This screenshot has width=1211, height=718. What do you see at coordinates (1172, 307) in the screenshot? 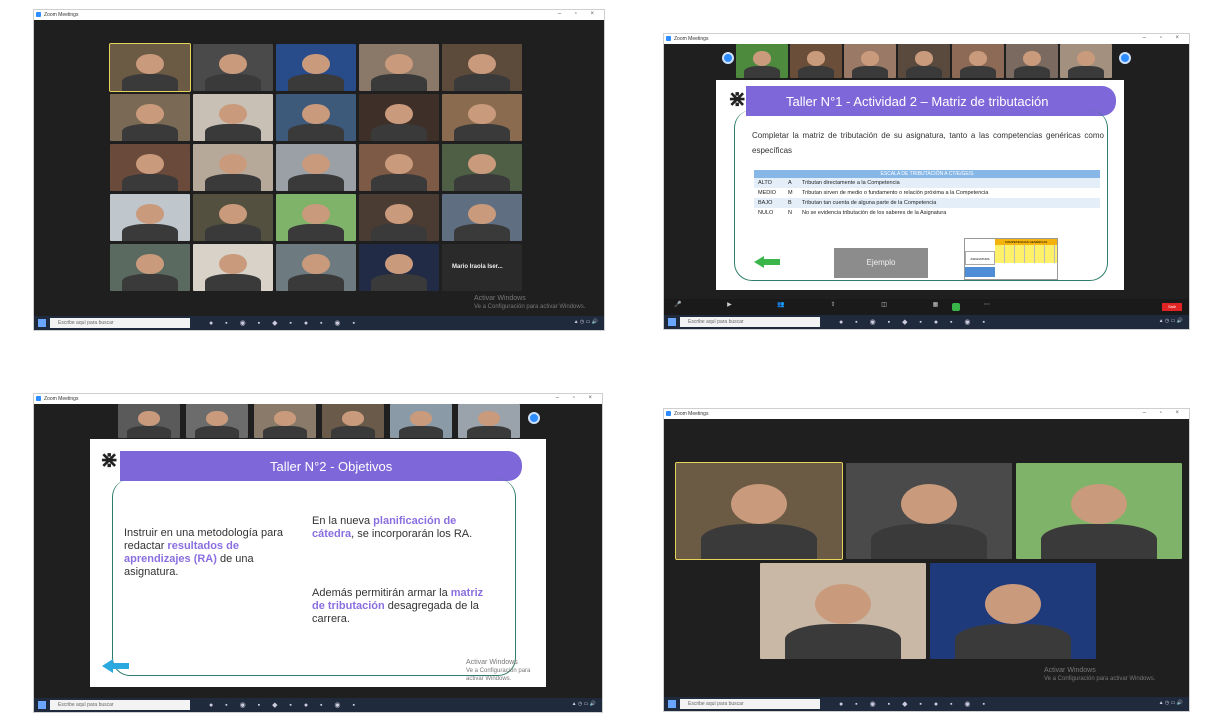
I see `end-meeting-button: Salir` at bounding box center [1172, 307].